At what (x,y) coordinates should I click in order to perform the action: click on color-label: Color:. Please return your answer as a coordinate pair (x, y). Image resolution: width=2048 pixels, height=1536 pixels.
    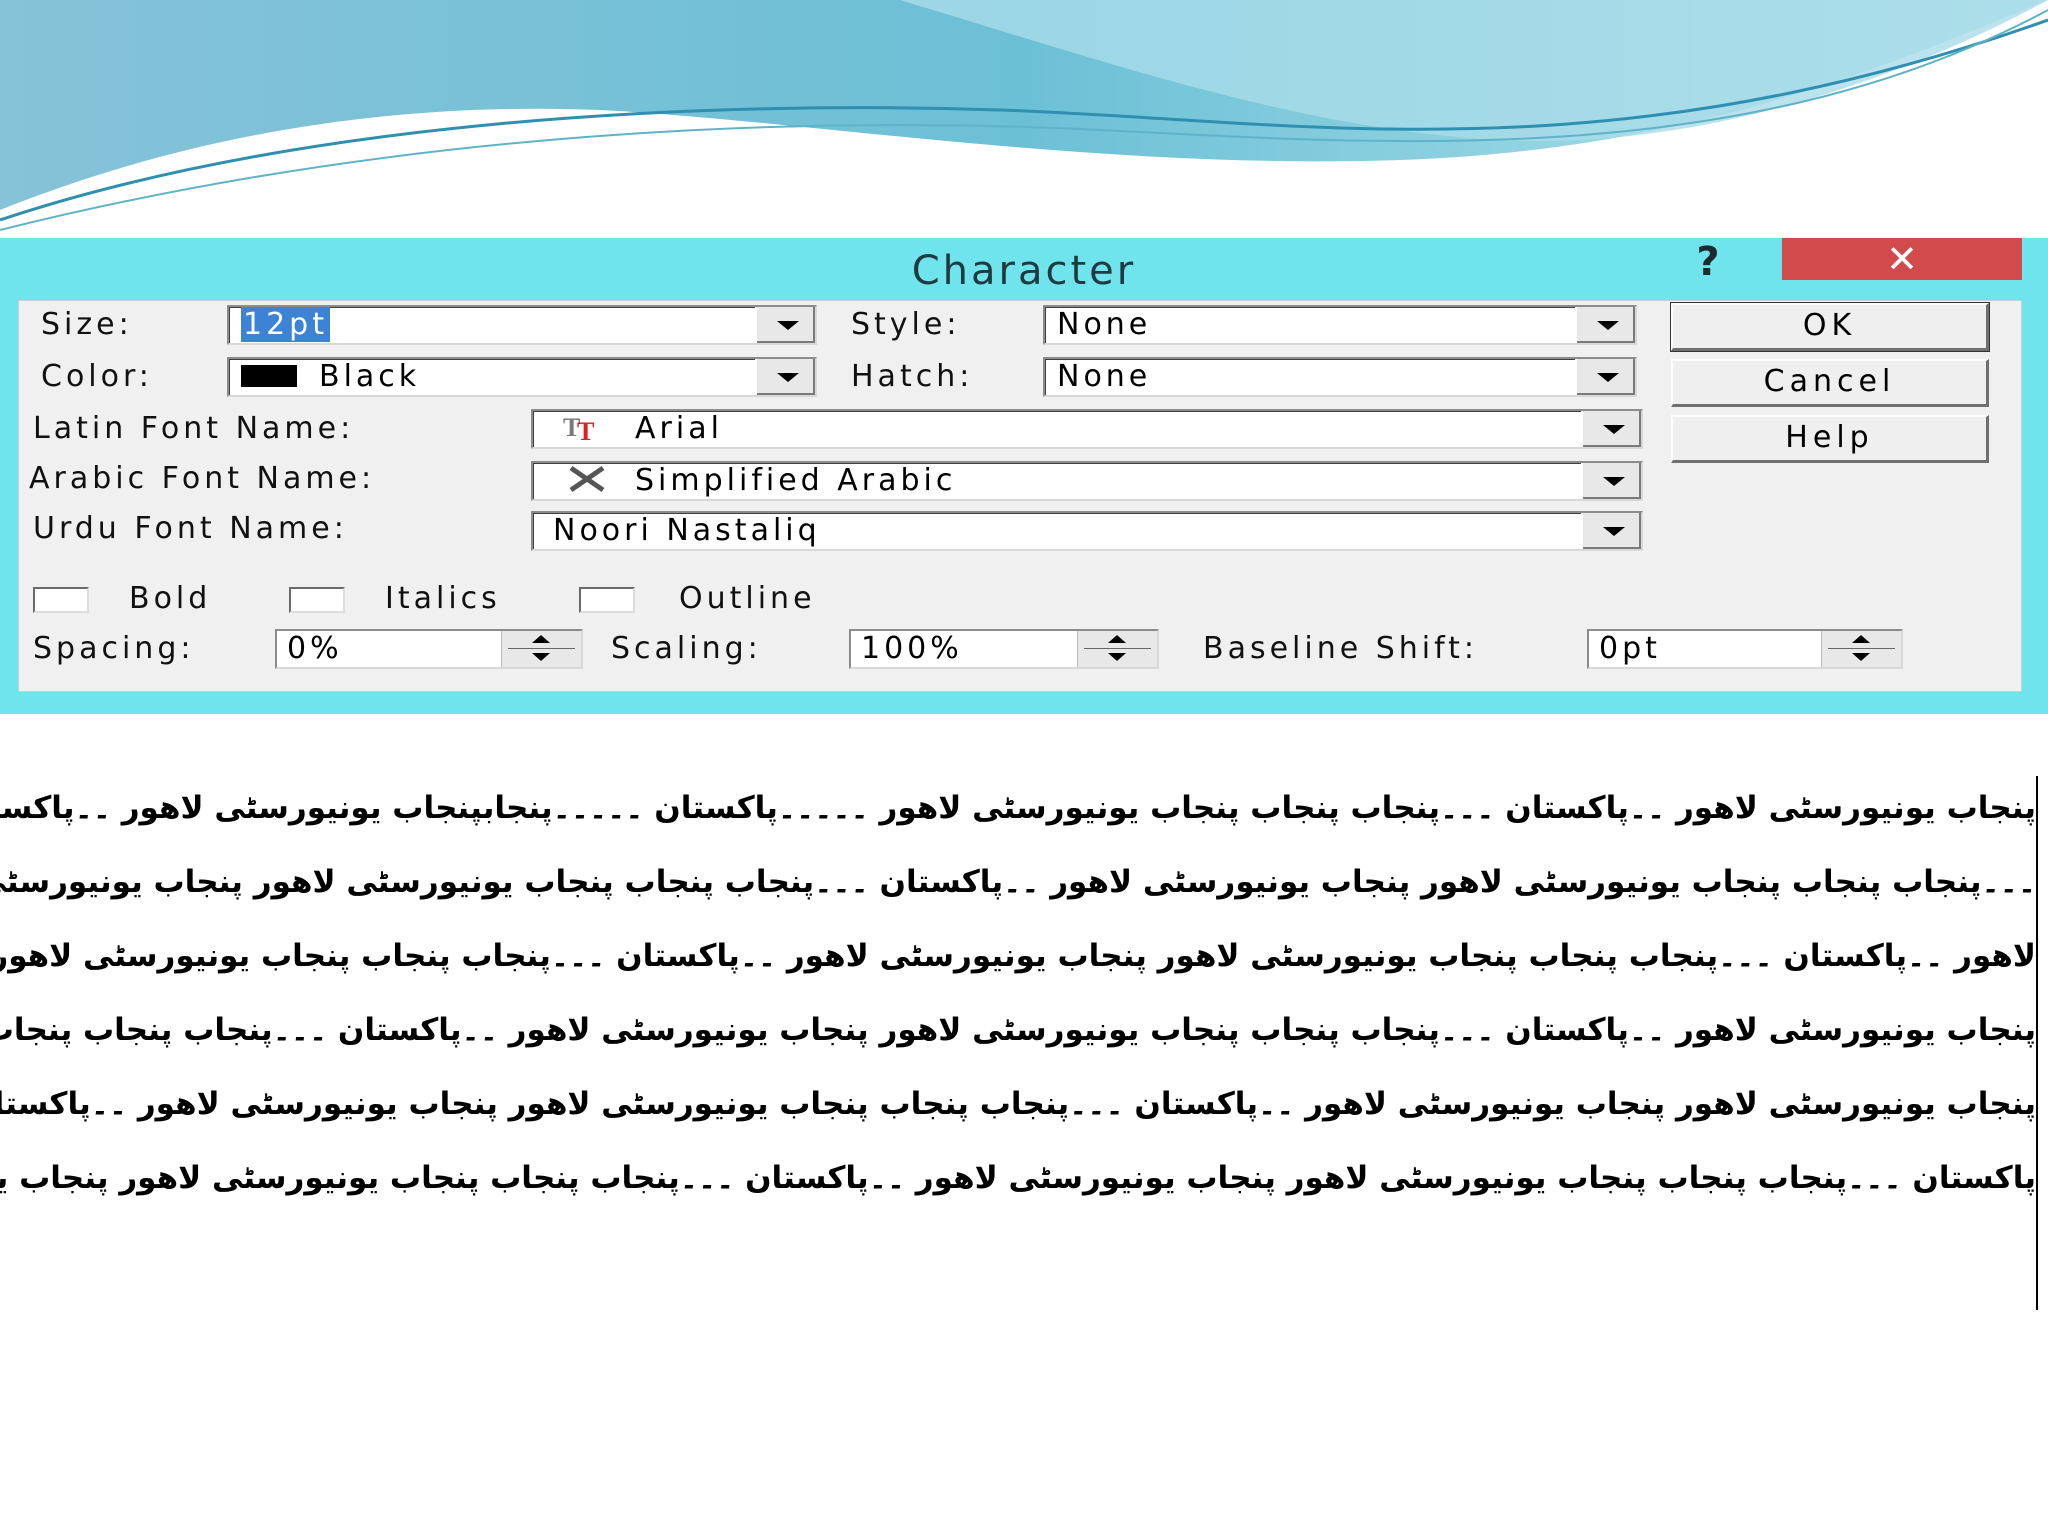
    Looking at the image, I should click on (97, 376).